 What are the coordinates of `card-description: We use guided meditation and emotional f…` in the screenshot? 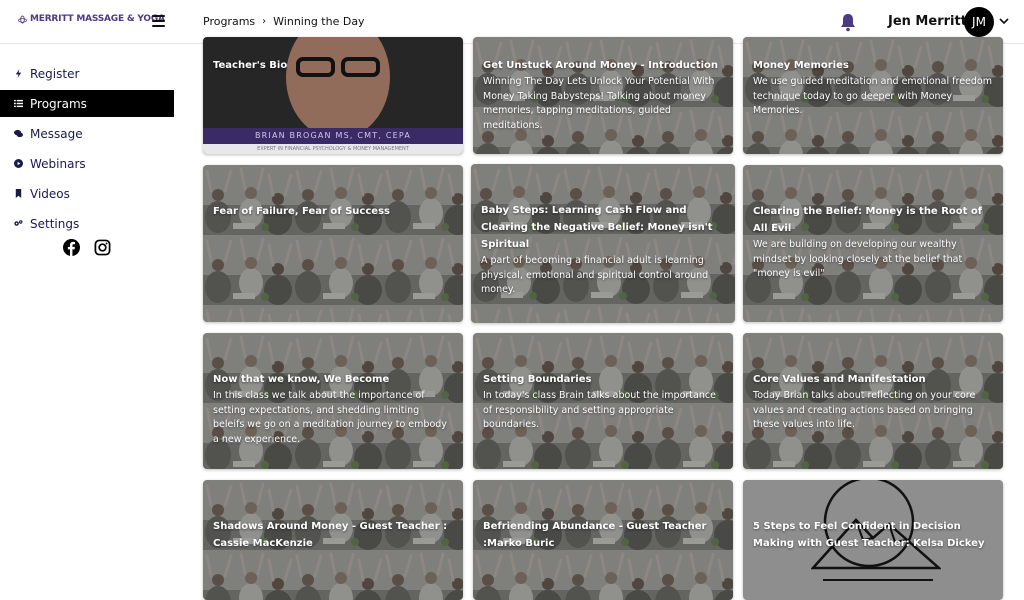 It's located at (872, 96).